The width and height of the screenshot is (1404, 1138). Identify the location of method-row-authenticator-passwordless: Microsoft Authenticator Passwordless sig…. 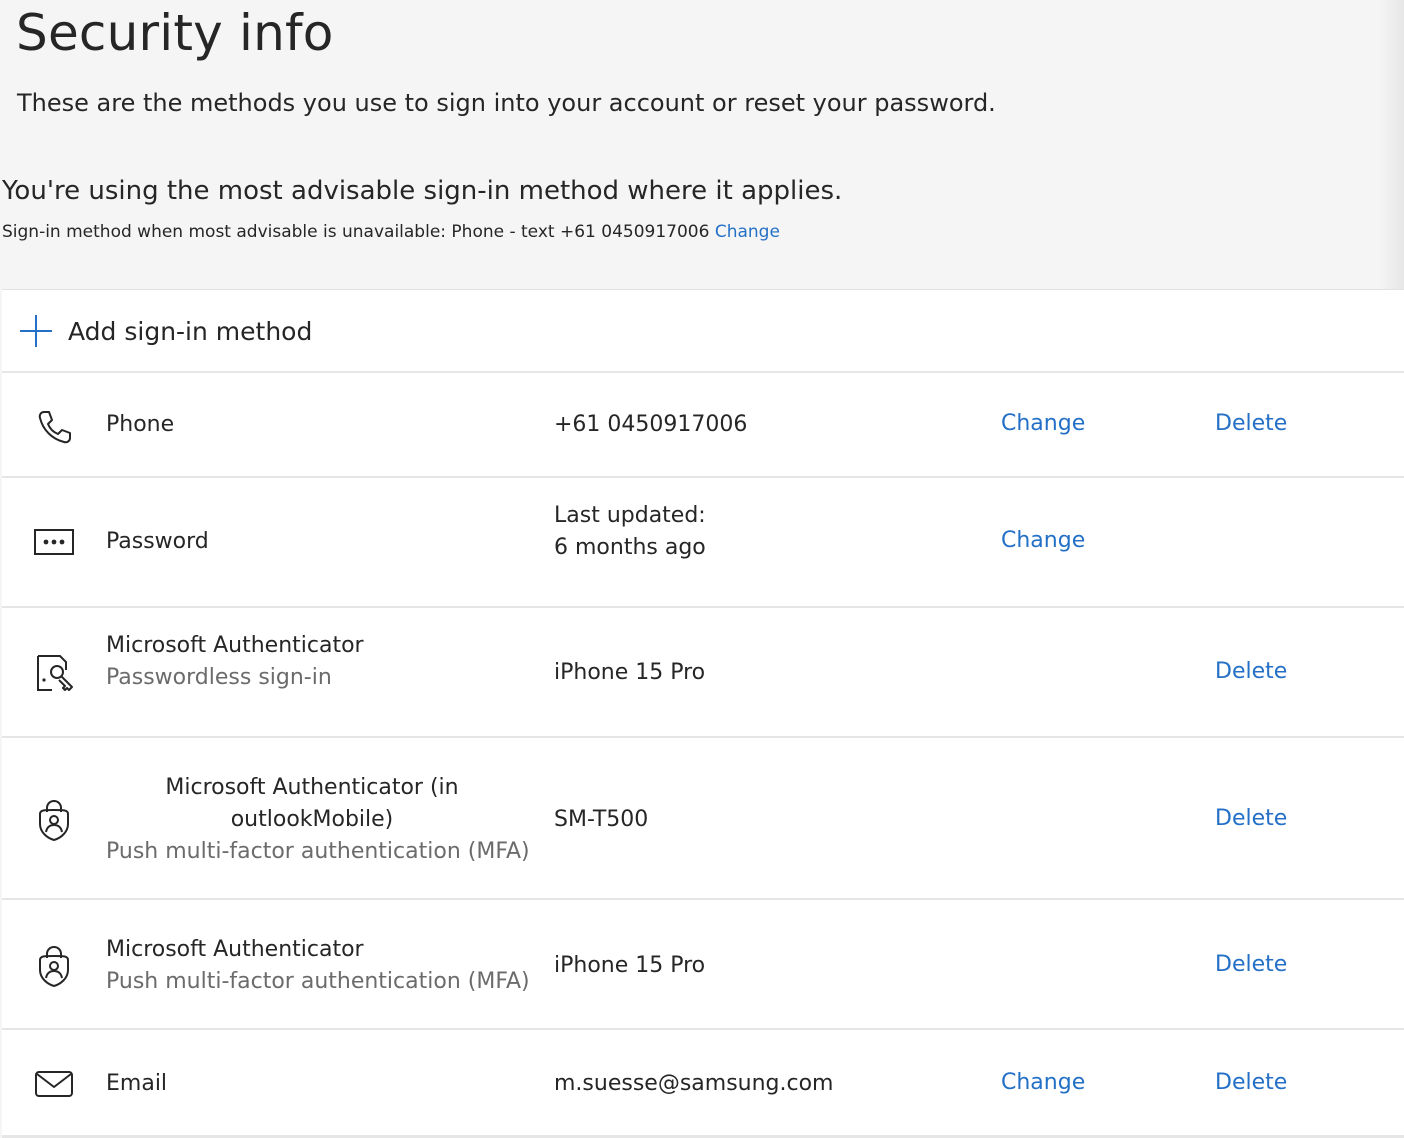
(703, 673).